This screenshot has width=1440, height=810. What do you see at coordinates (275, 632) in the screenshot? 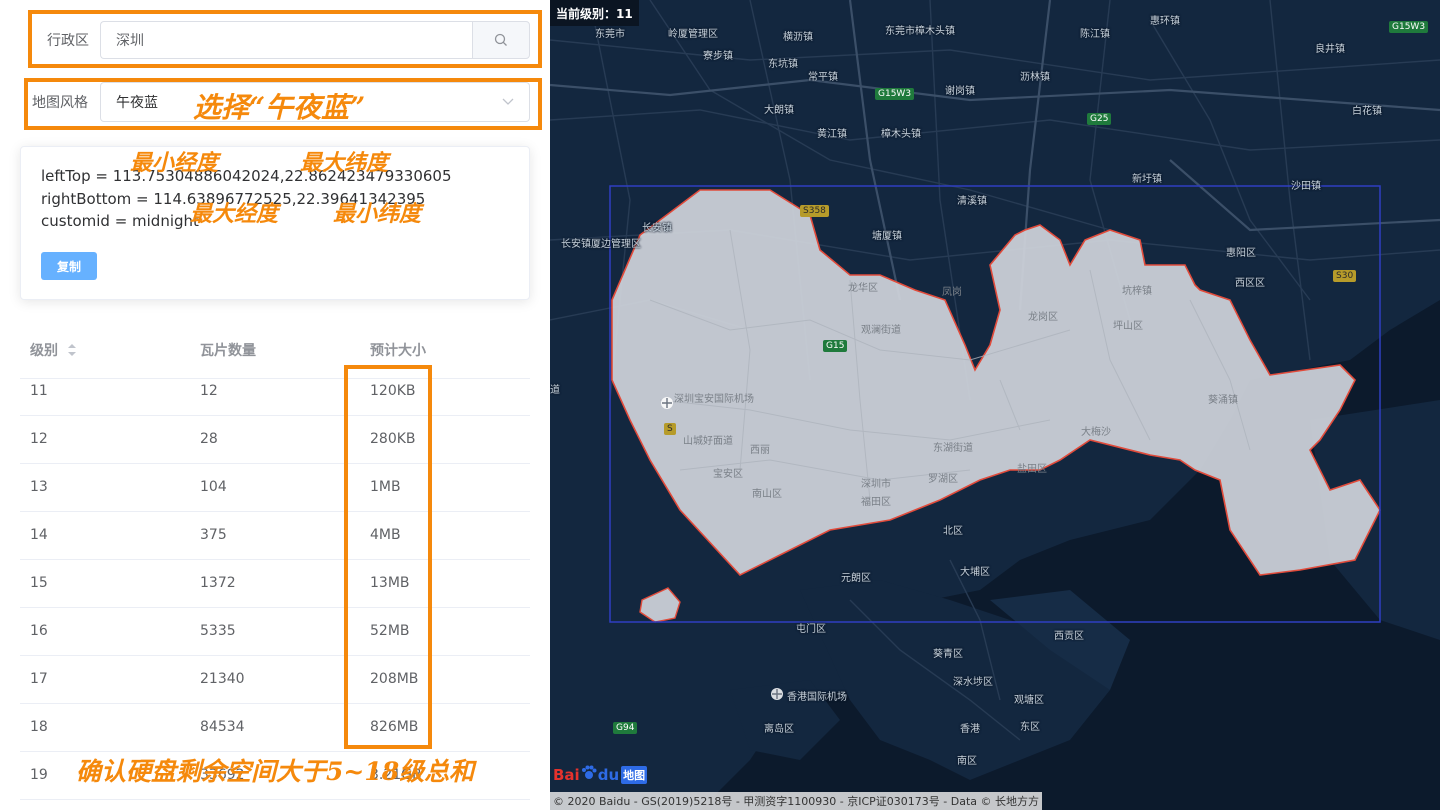
I see `table-row: 16 5335 52MB` at bounding box center [275, 632].